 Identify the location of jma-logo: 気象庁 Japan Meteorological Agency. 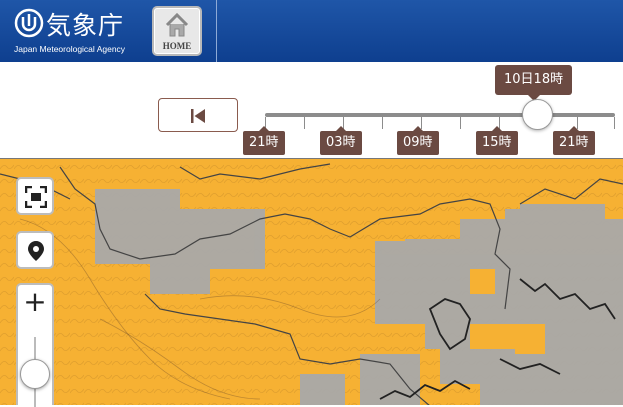
(77, 31).